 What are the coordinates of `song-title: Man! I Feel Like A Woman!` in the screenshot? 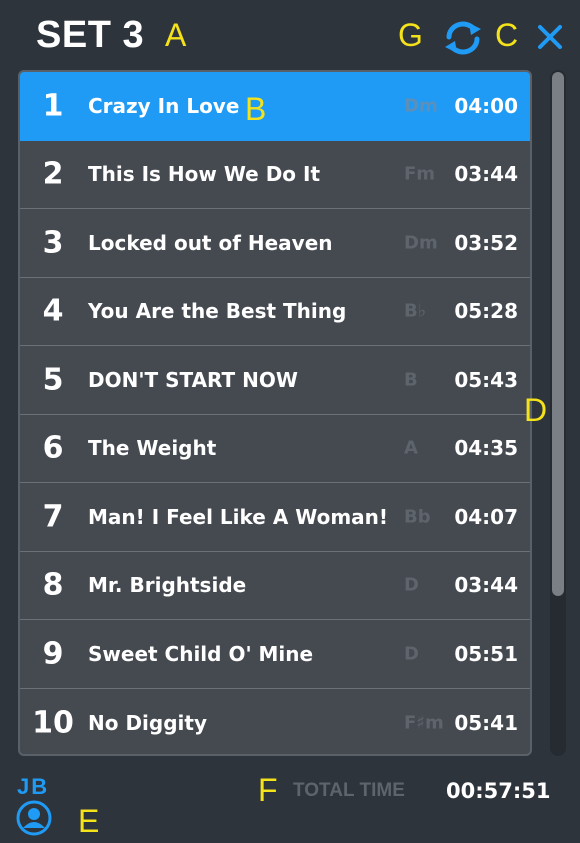 It's located at (238, 516).